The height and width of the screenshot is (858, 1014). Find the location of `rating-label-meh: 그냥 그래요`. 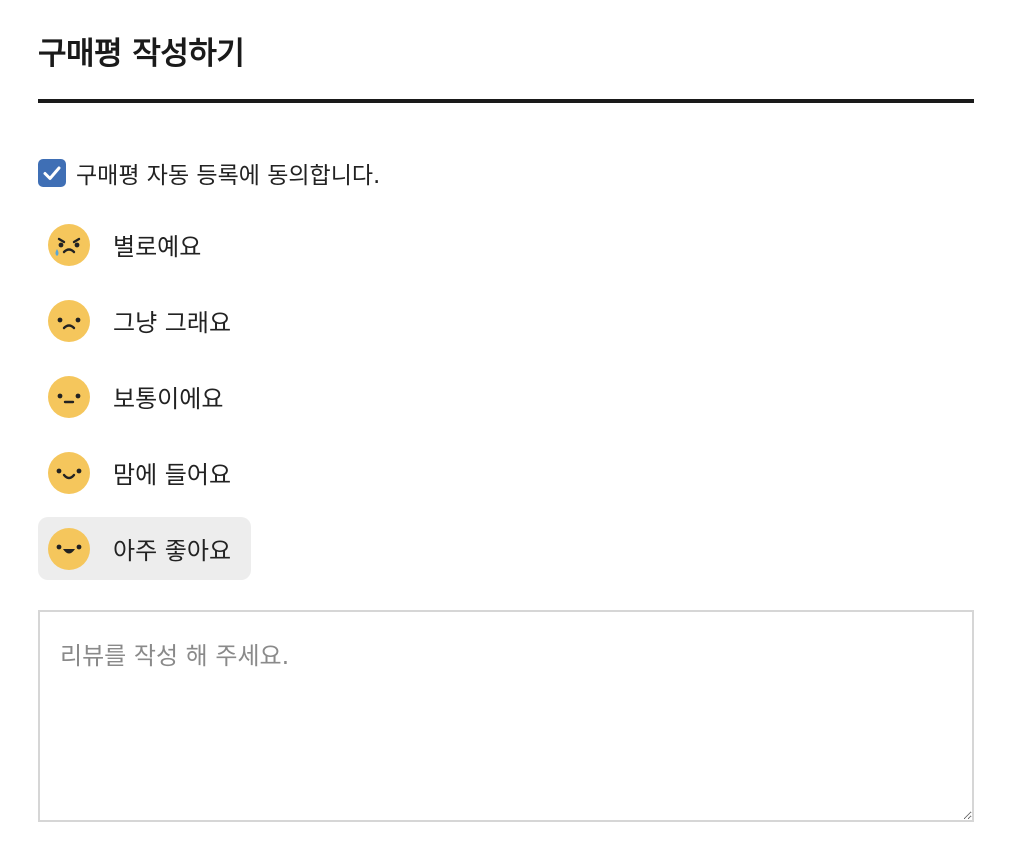

rating-label-meh: 그냥 그래요 is located at coordinates (172, 323).